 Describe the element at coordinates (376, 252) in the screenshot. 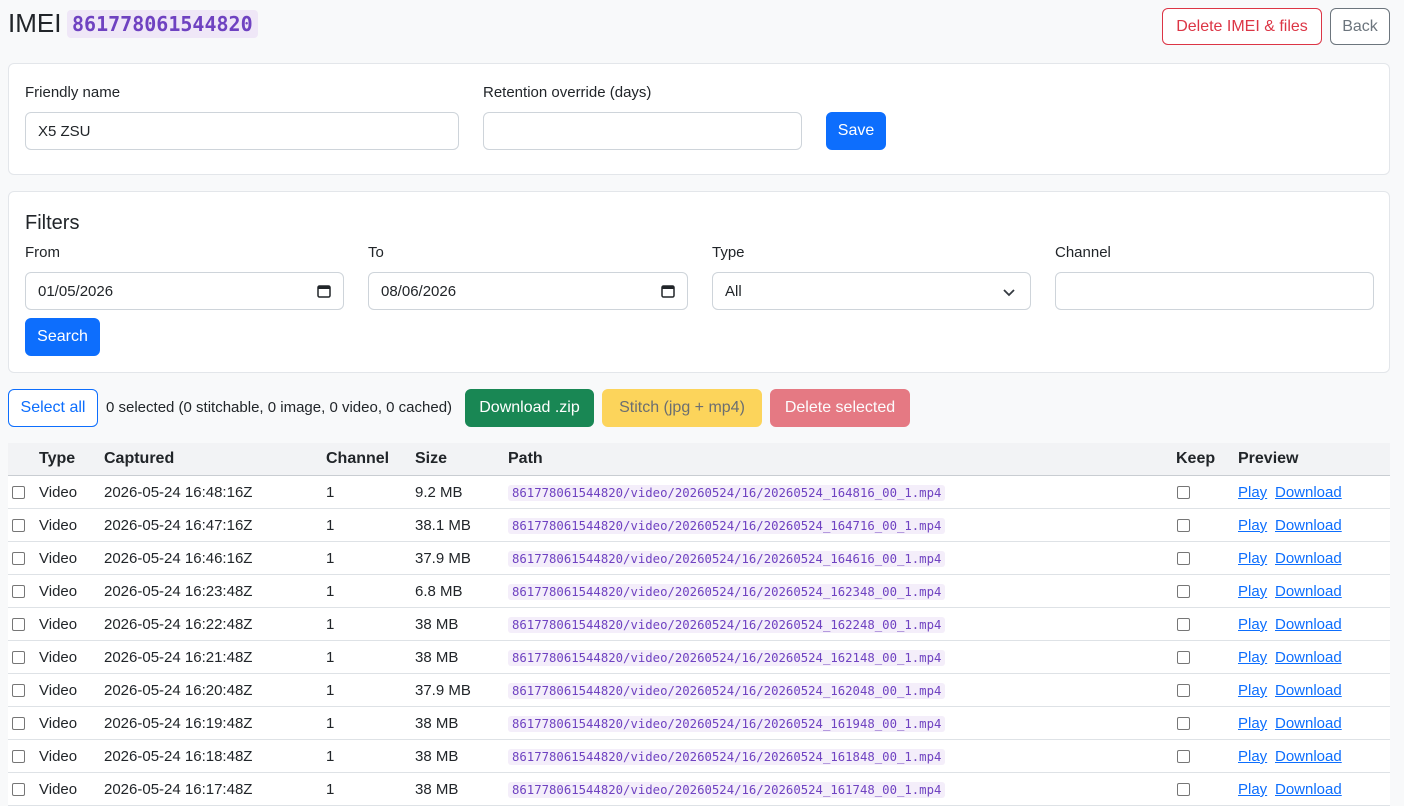

I see `to-label: To` at that location.